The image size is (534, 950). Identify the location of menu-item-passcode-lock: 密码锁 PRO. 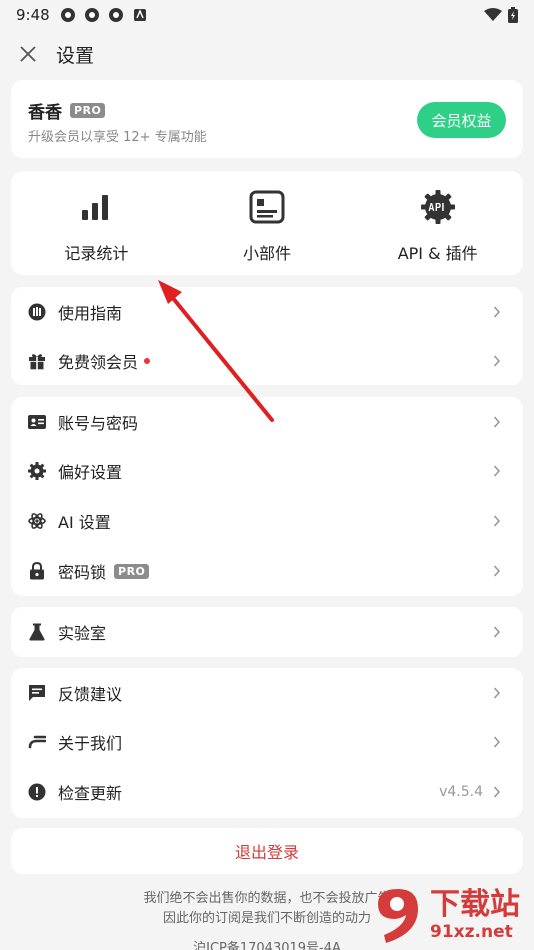
(267, 571).